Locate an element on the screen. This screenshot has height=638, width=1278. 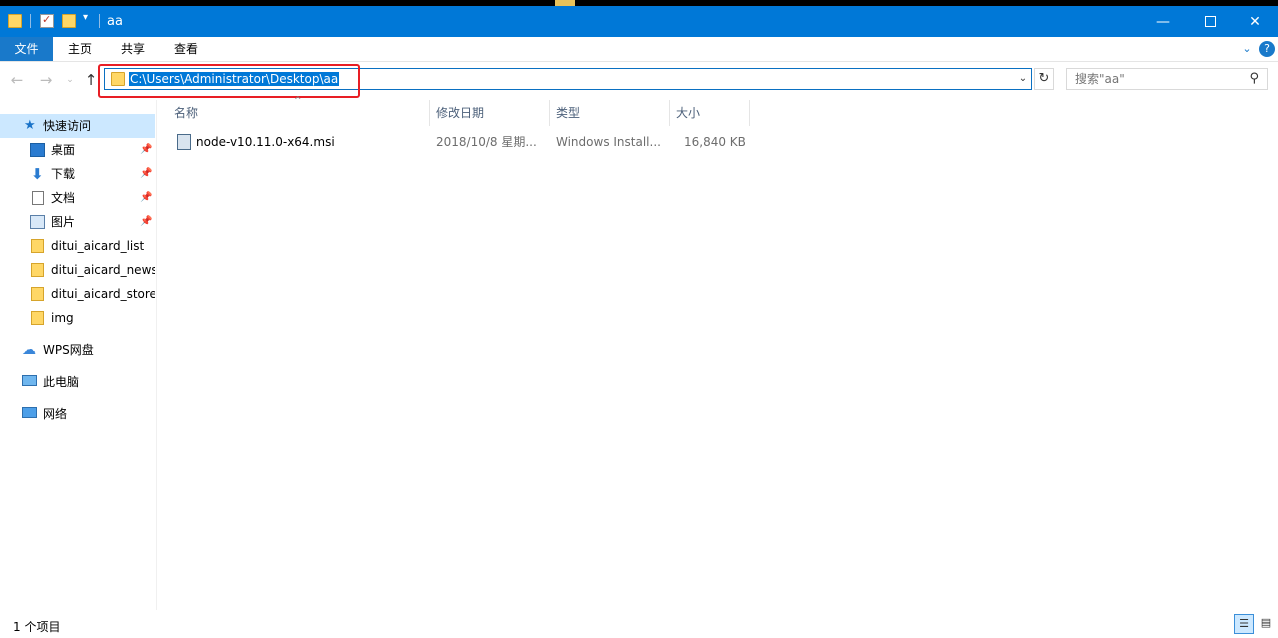
cloud-icon: ☁ is located at coordinates (29, 350).